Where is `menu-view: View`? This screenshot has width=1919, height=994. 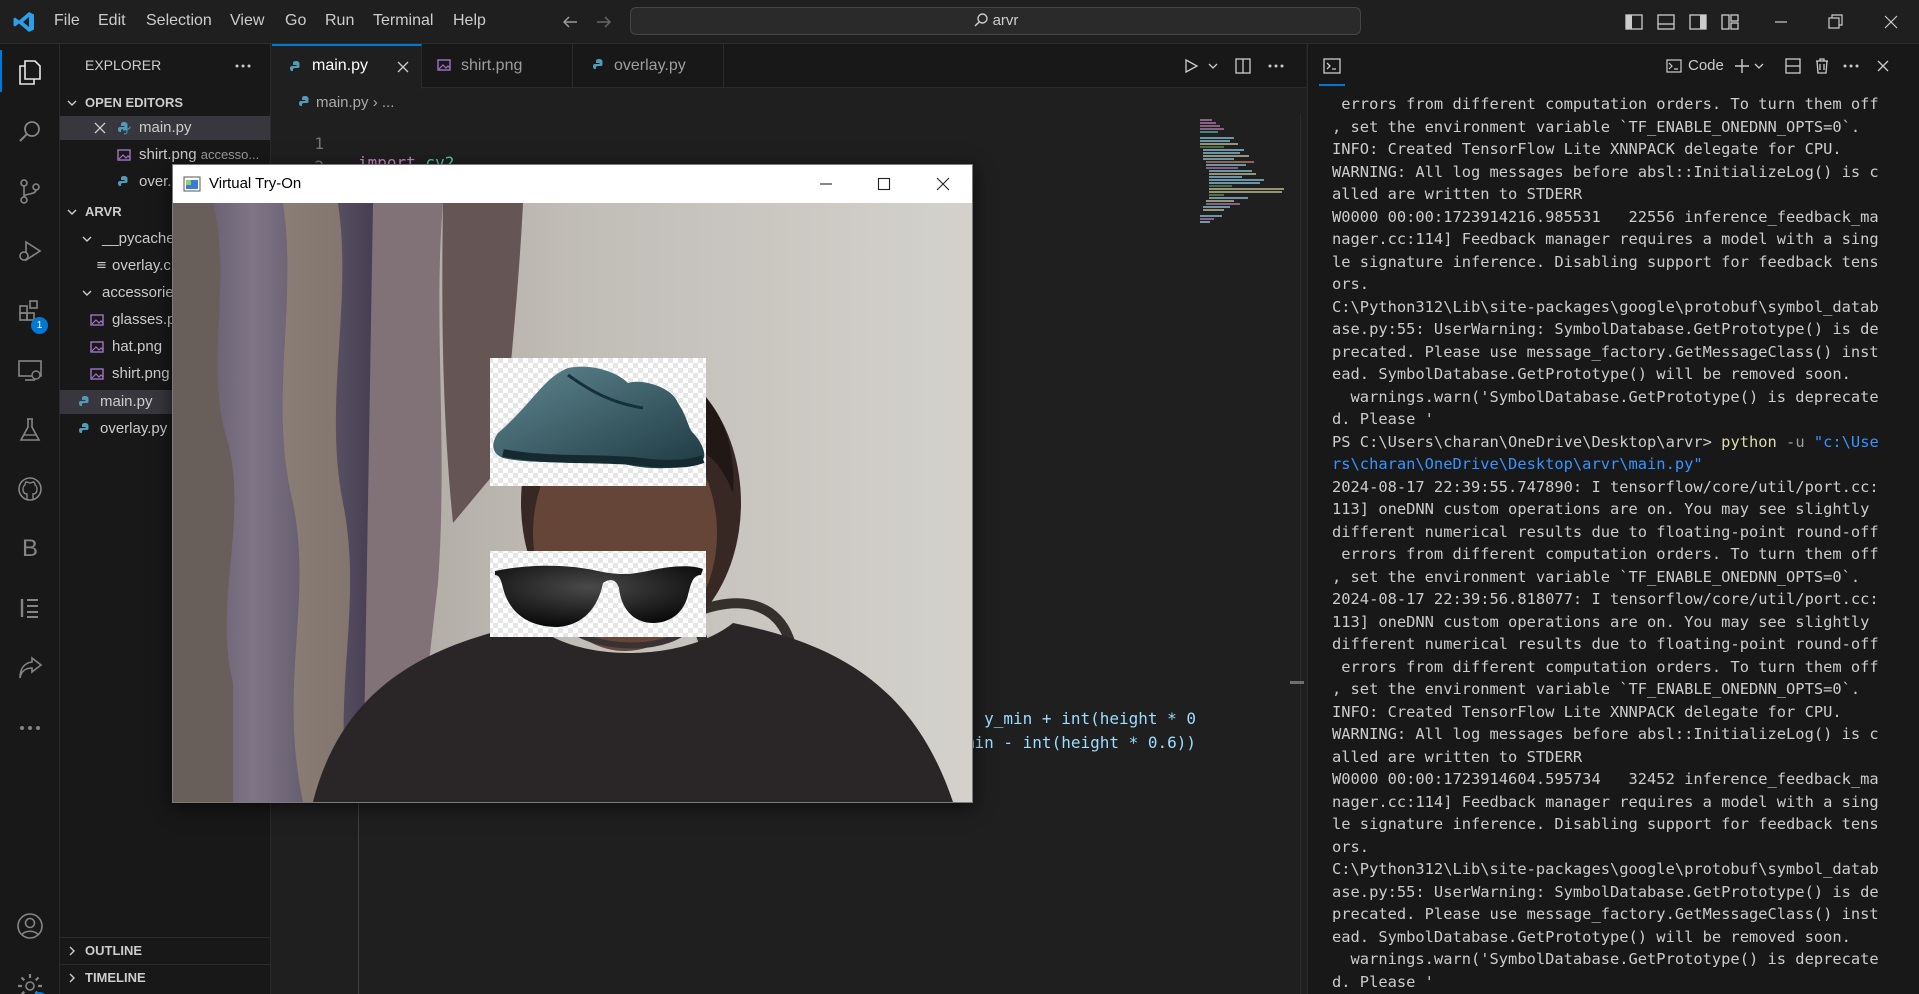
menu-view: View is located at coordinates (247, 21).